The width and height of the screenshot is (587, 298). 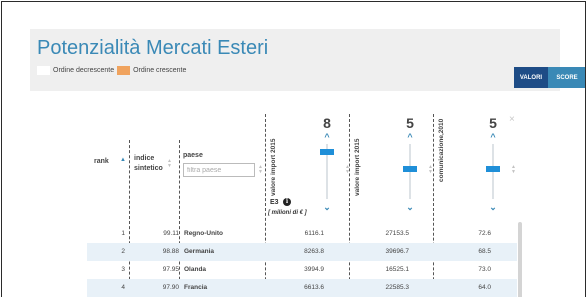 What do you see at coordinates (274, 202) in the screenshot?
I see `unit-code: E3` at bounding box center [274, 202].